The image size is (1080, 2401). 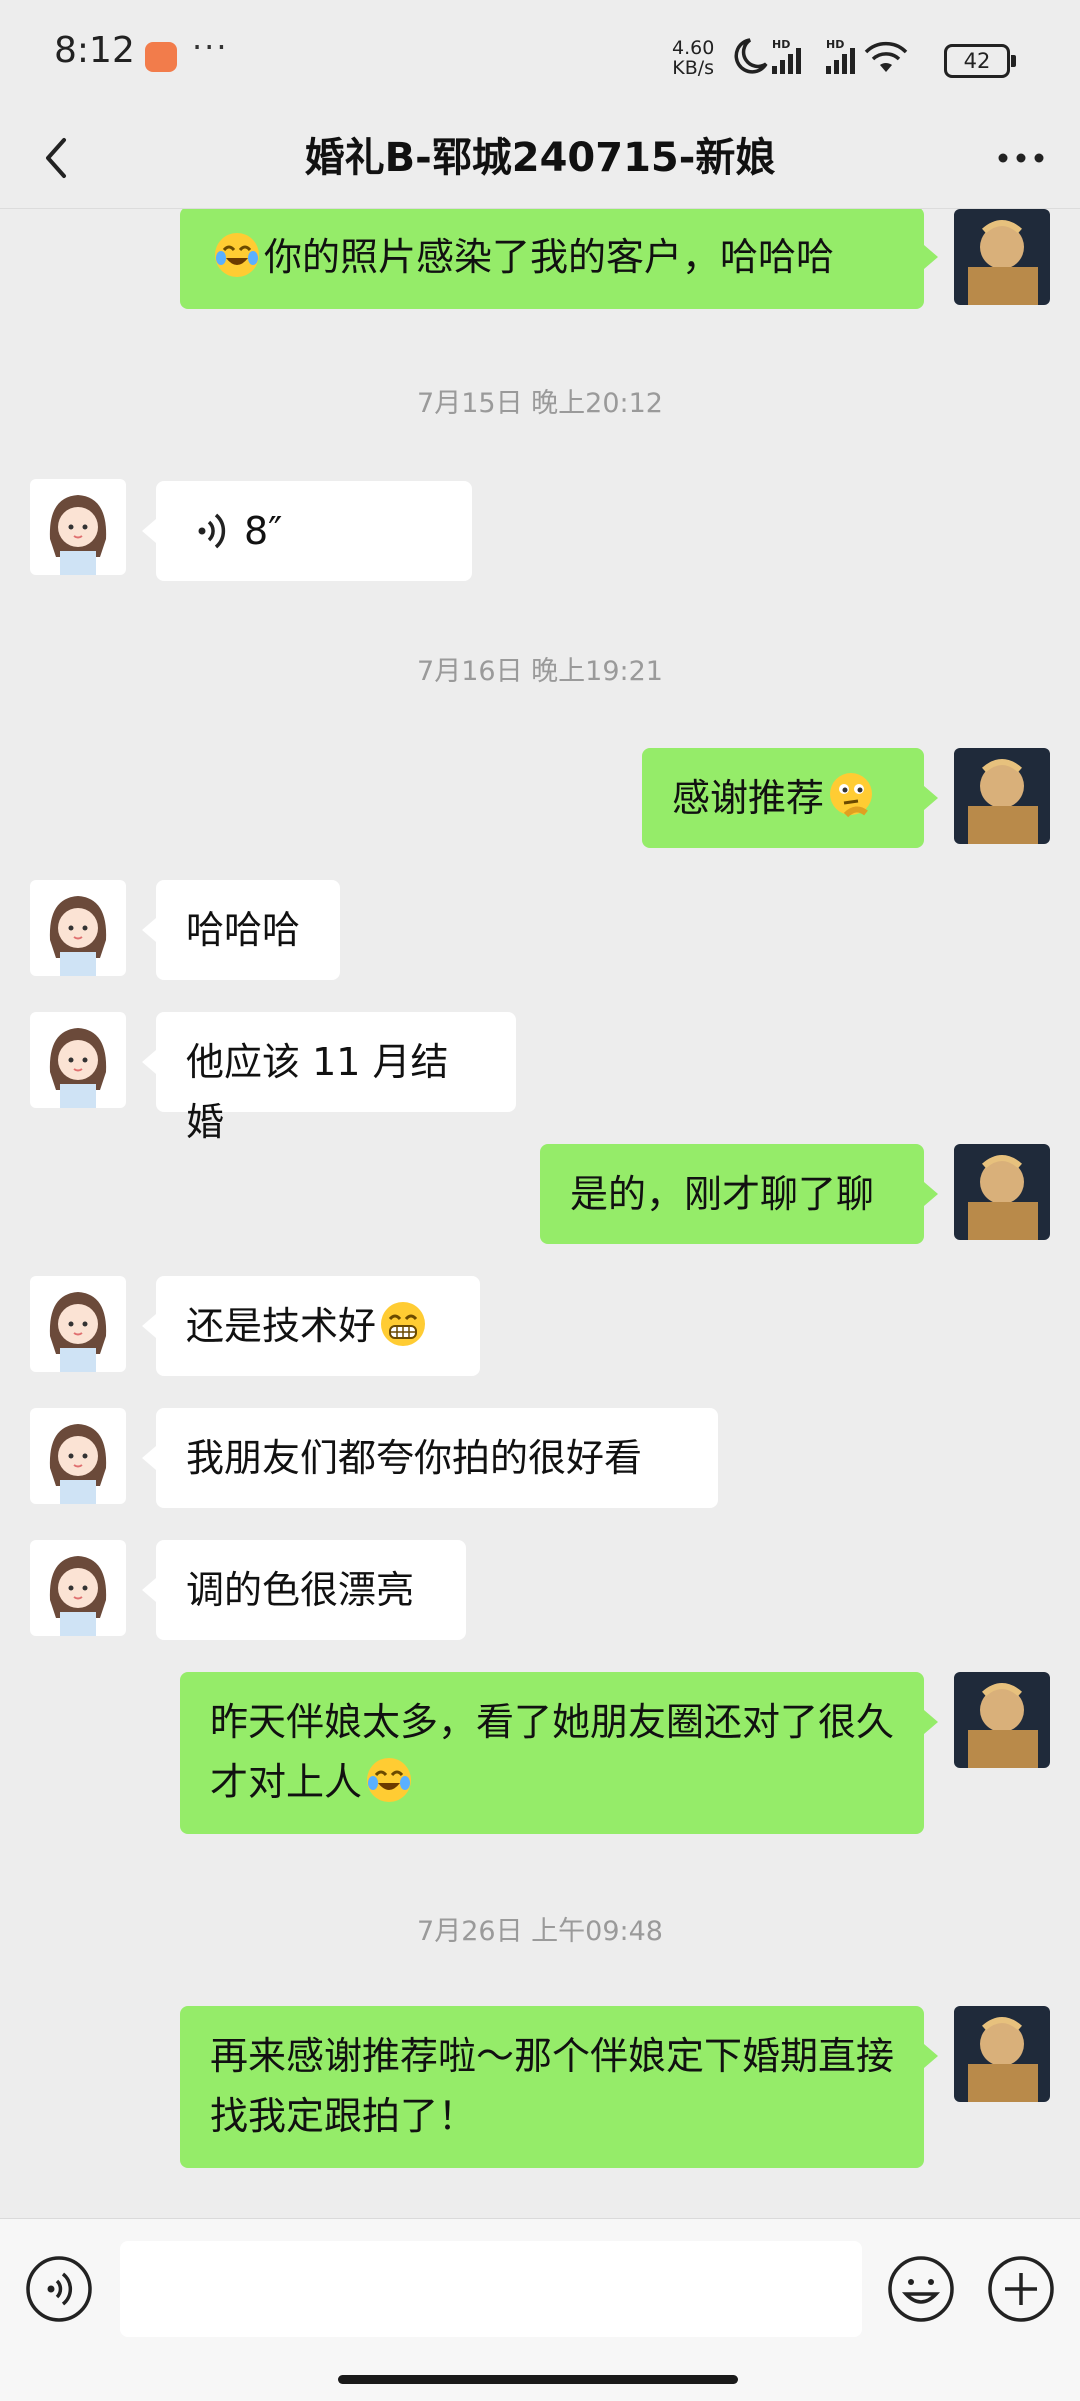 I want to click on more-options-button, so click(x=1021, y=158).